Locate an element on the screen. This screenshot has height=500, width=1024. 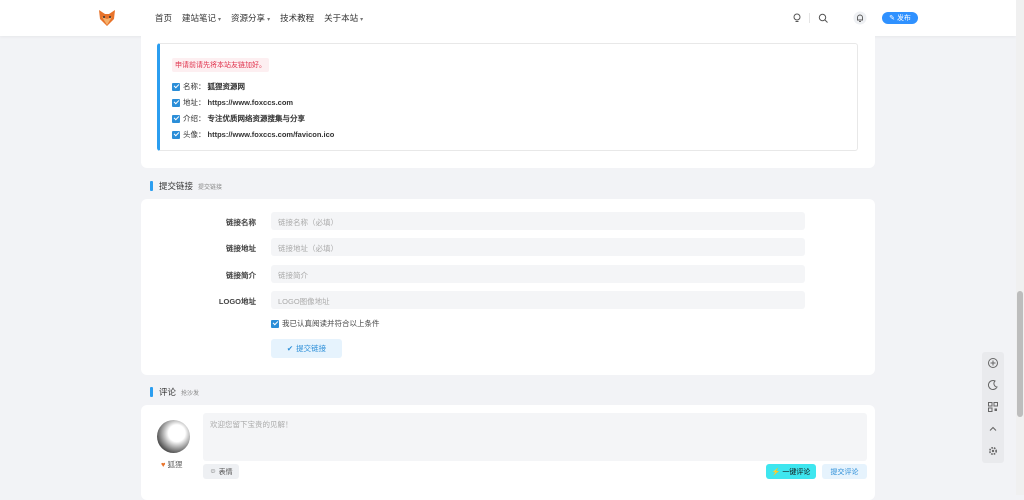
main-nav: 首页 建站笔记 ▾ 资源分享 ▾ 技术教程 关于本站 ▾ is located at coordinates (259, 18).